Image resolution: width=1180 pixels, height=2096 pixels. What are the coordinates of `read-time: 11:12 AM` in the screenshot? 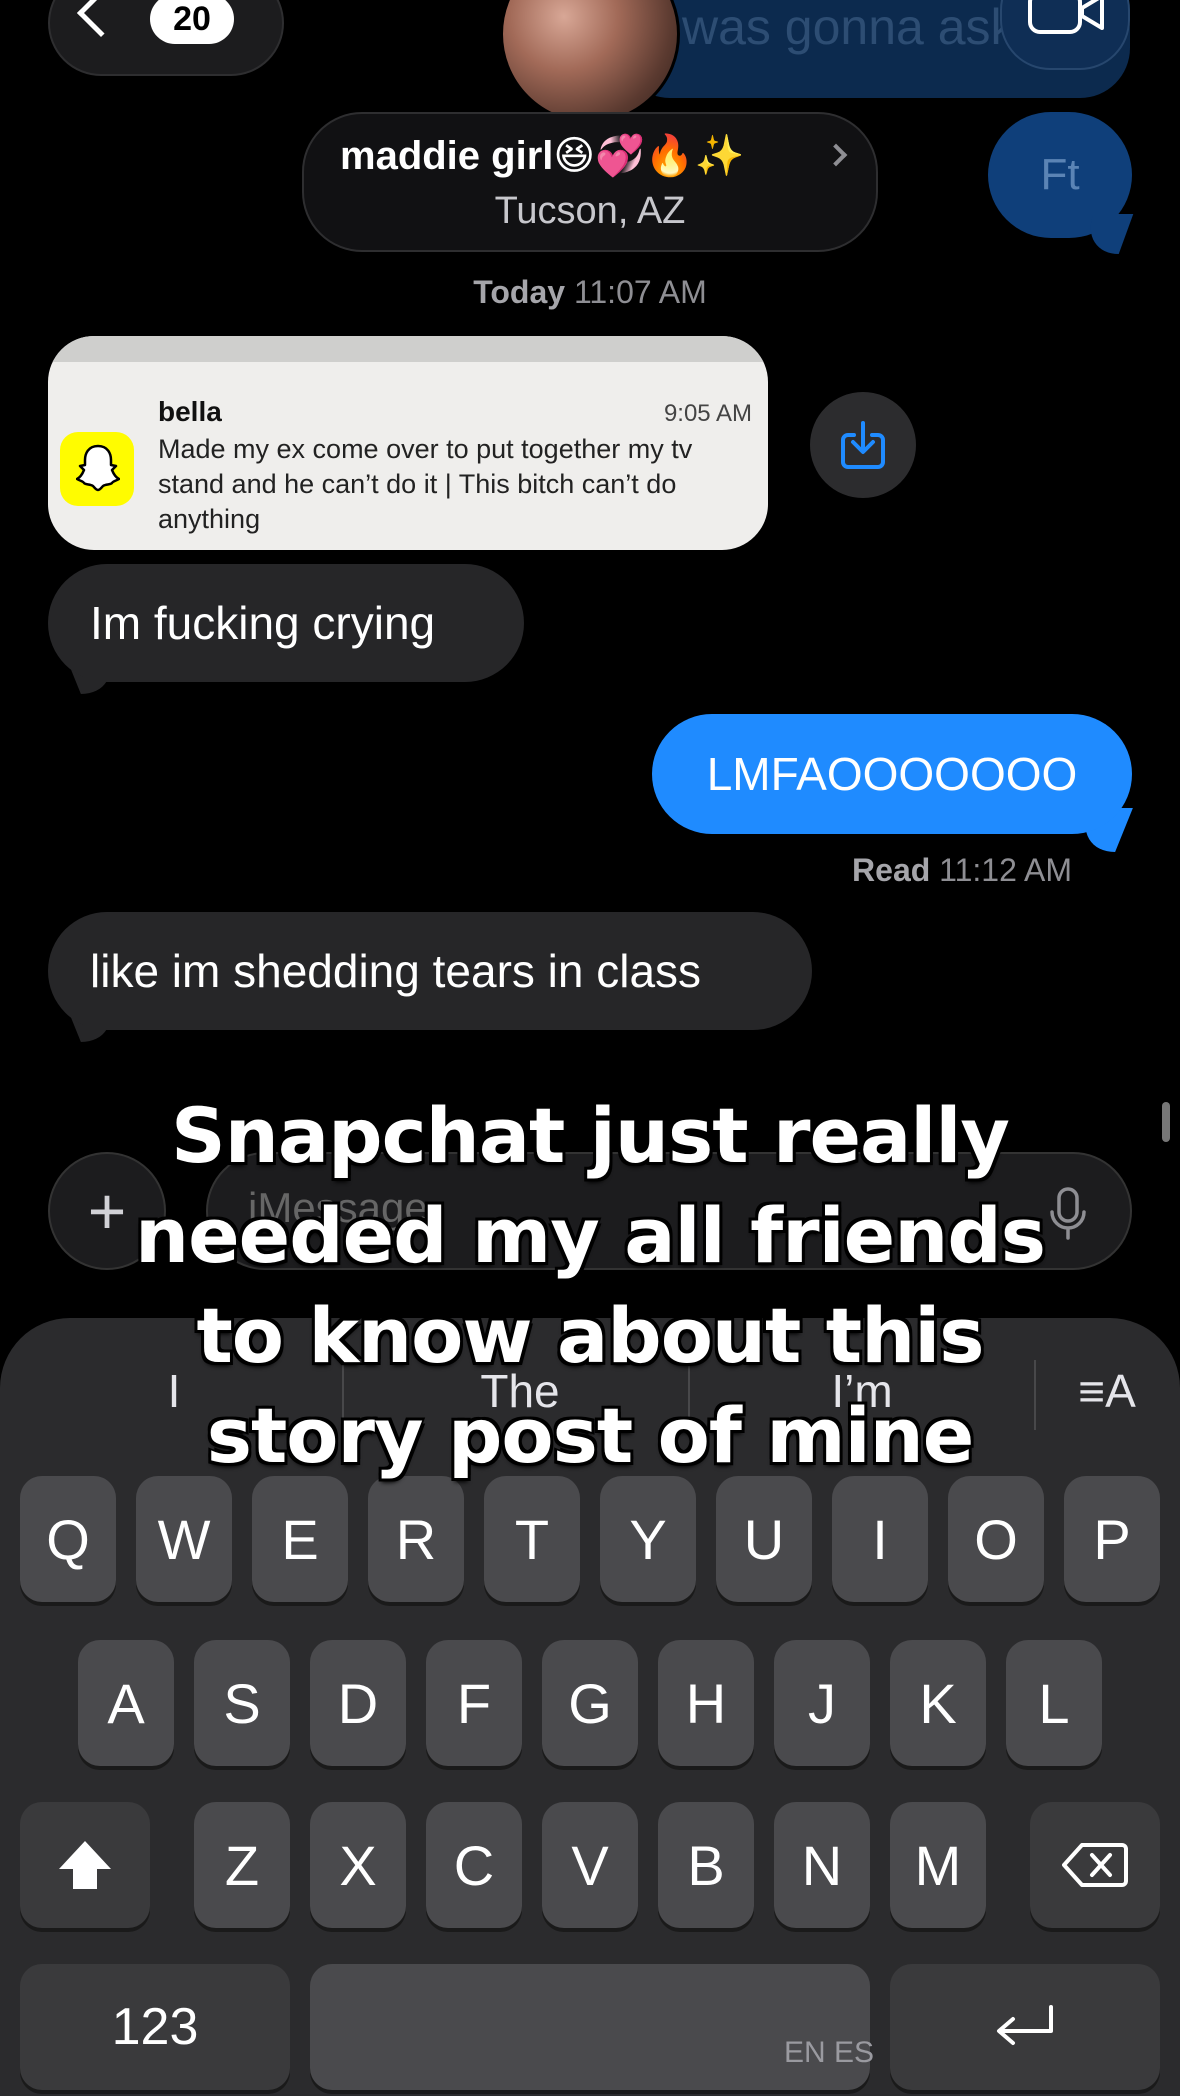 It's located at (1005, 870).